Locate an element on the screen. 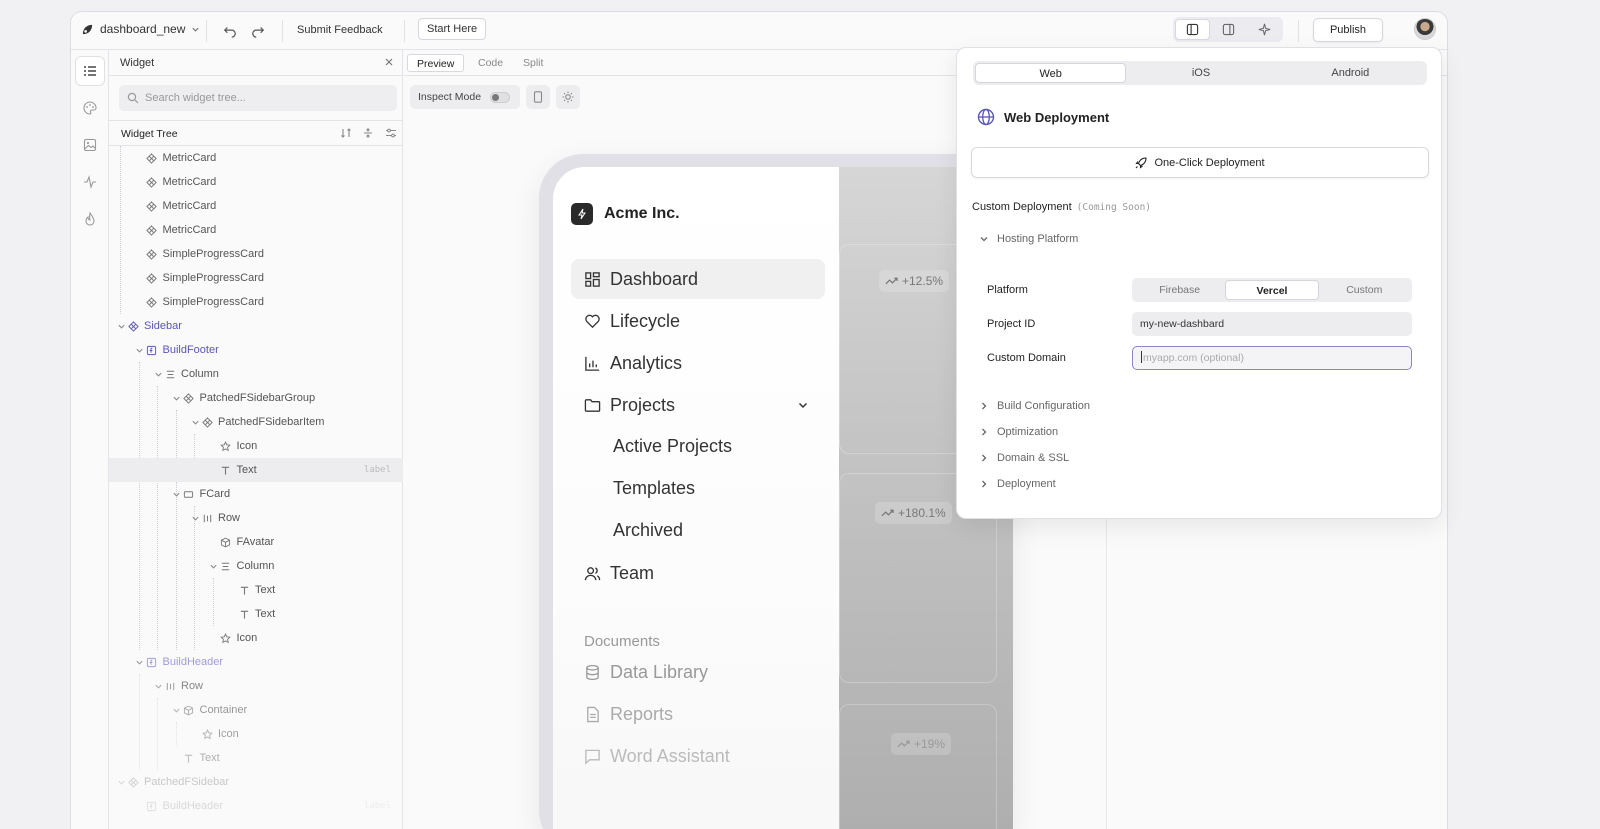  close-icon is located at coordinates (389, 62).